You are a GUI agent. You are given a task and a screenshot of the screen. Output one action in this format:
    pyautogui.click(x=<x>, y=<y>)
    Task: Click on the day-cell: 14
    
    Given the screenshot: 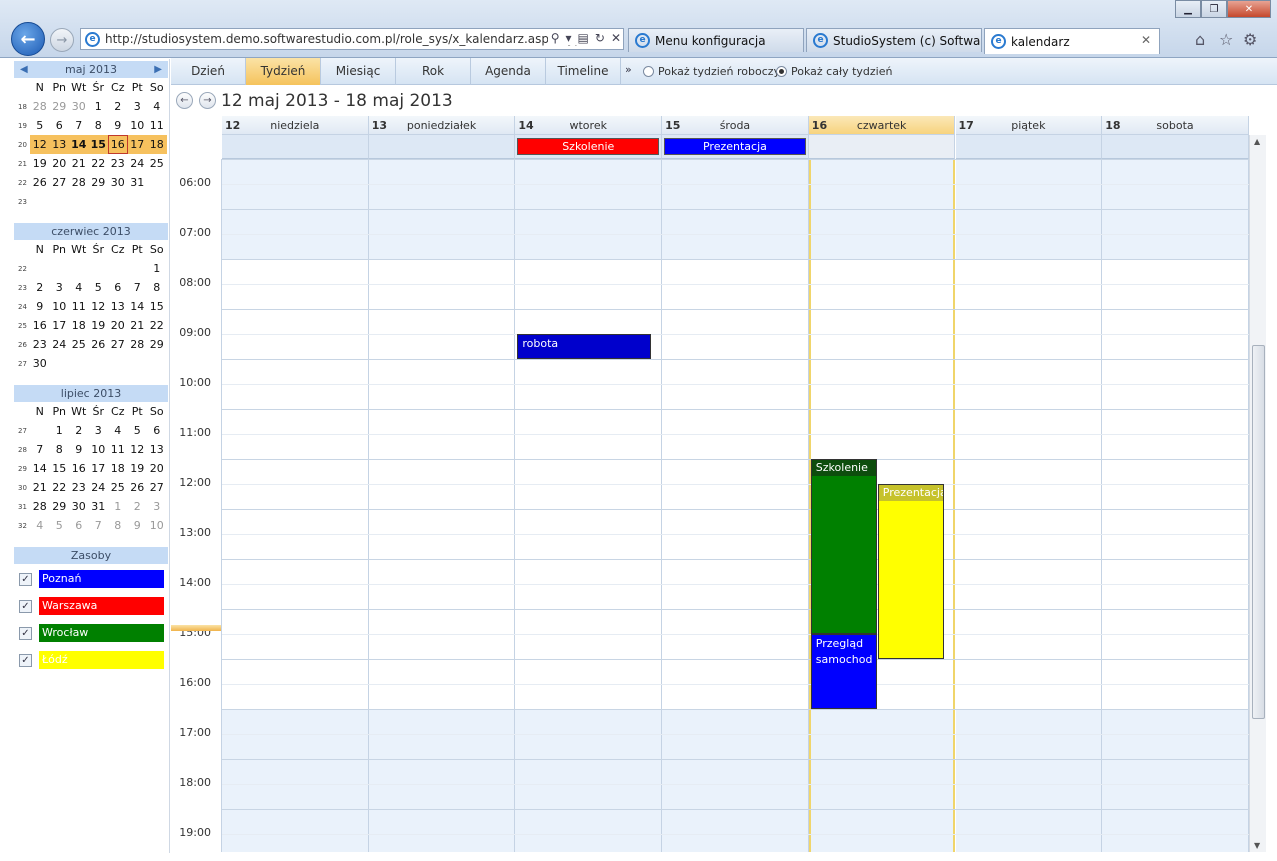 What is the action you would take?
    pyautogui.click(x=79, y=144)
    